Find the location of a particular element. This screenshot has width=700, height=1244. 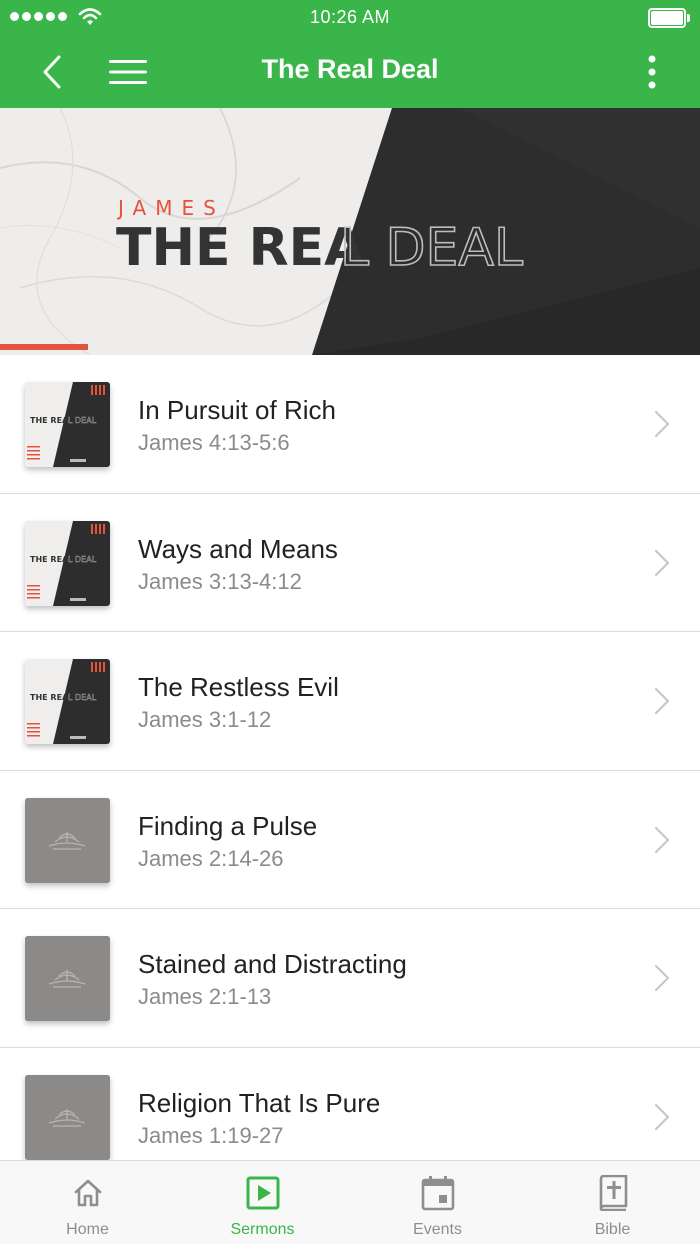

tab-label-events: Events is located at coordinates (437, 1229).